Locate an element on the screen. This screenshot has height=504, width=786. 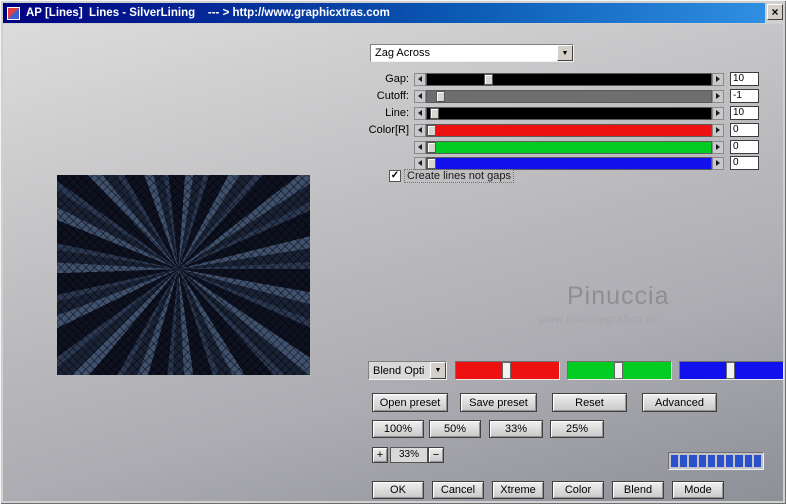
color-g-value-input: 0 is located at coordinates (744, 147).